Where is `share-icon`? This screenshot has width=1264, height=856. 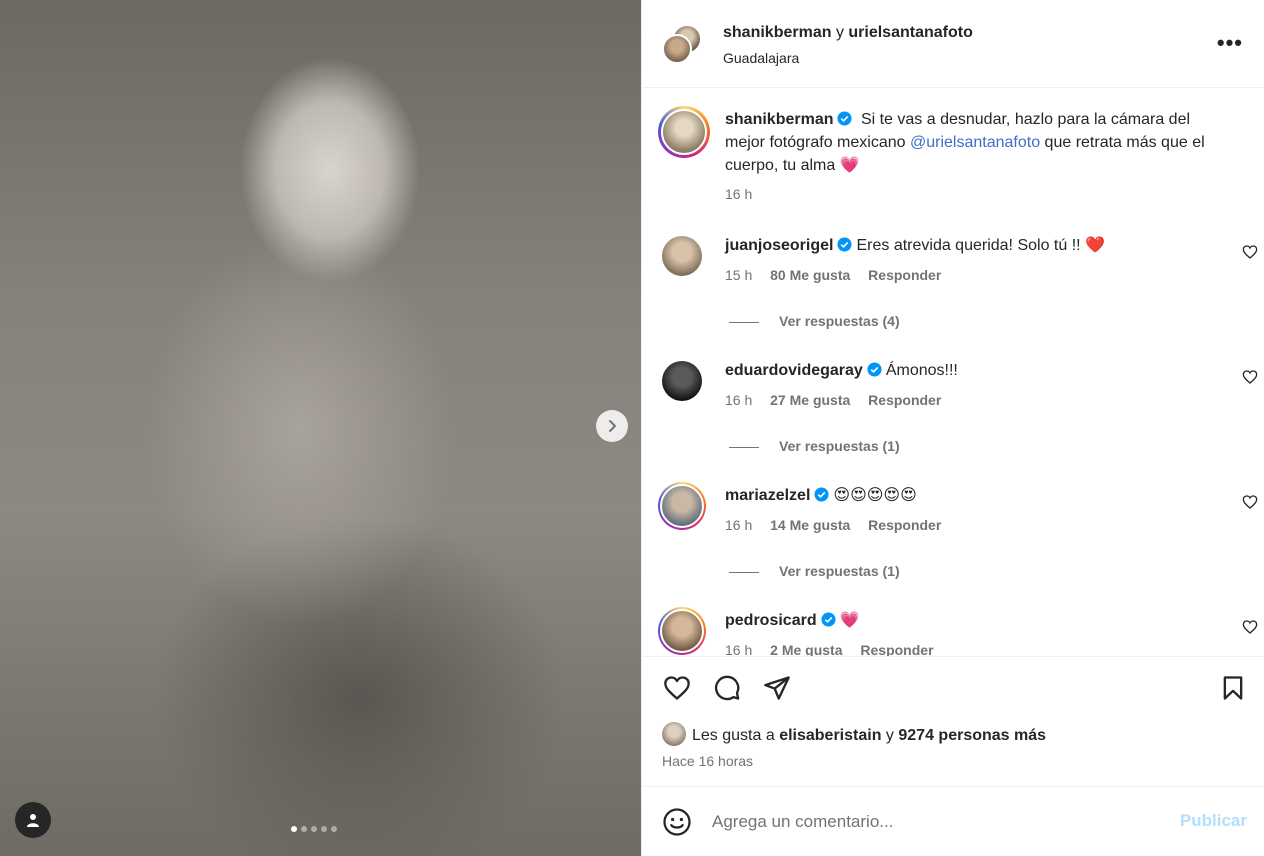
share-icon is located at coordinates (777, 688).